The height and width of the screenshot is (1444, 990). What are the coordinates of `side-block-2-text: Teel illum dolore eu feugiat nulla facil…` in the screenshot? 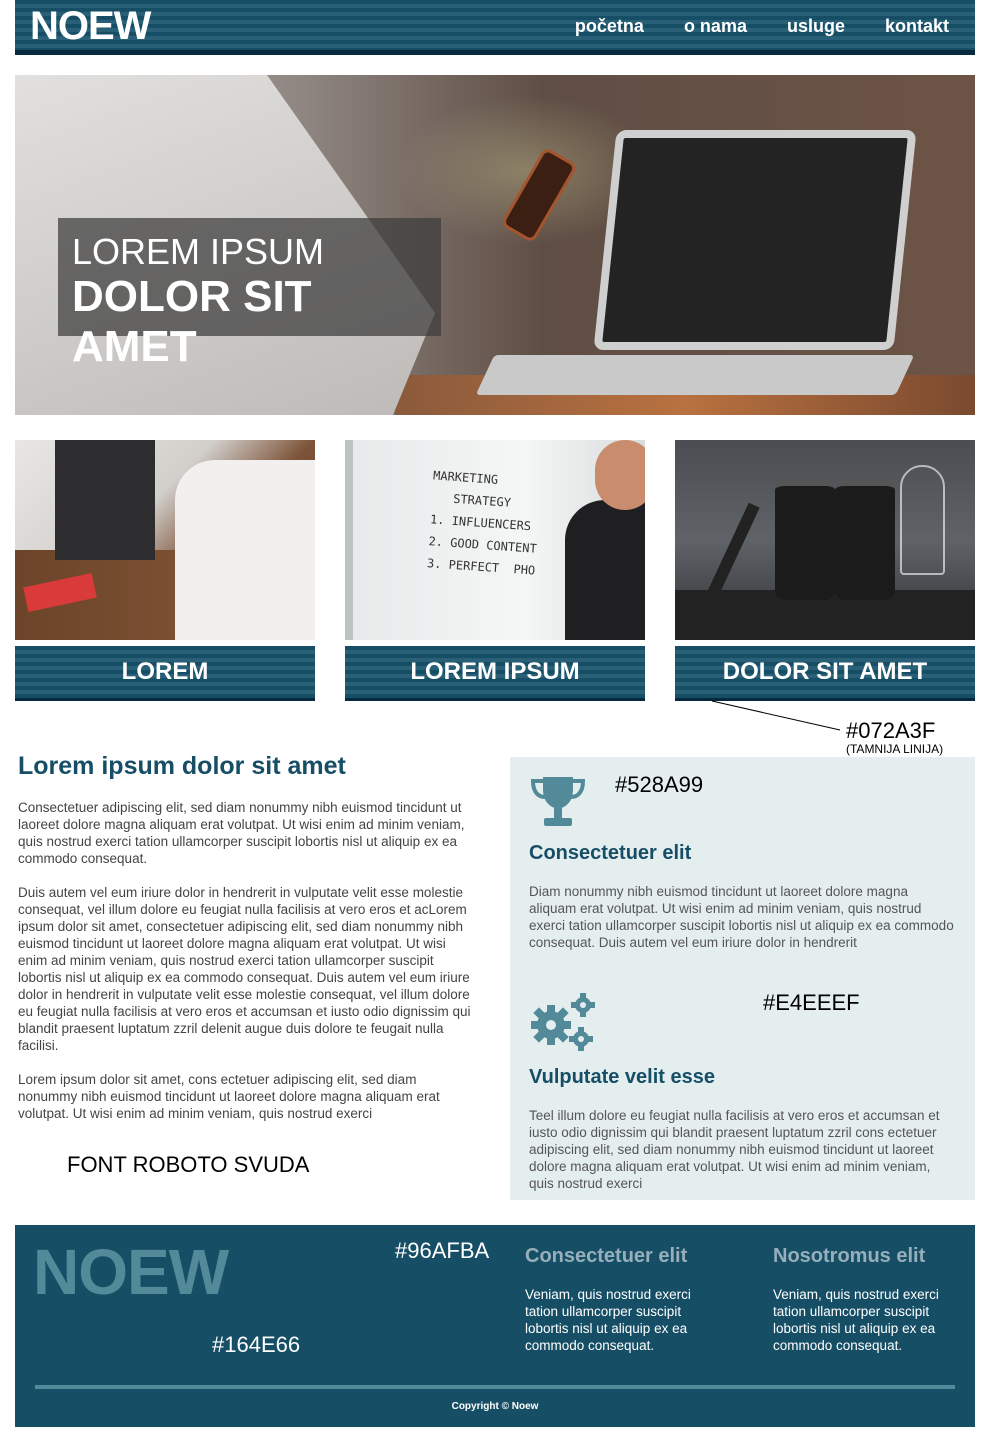 It's located at (734, 1149).